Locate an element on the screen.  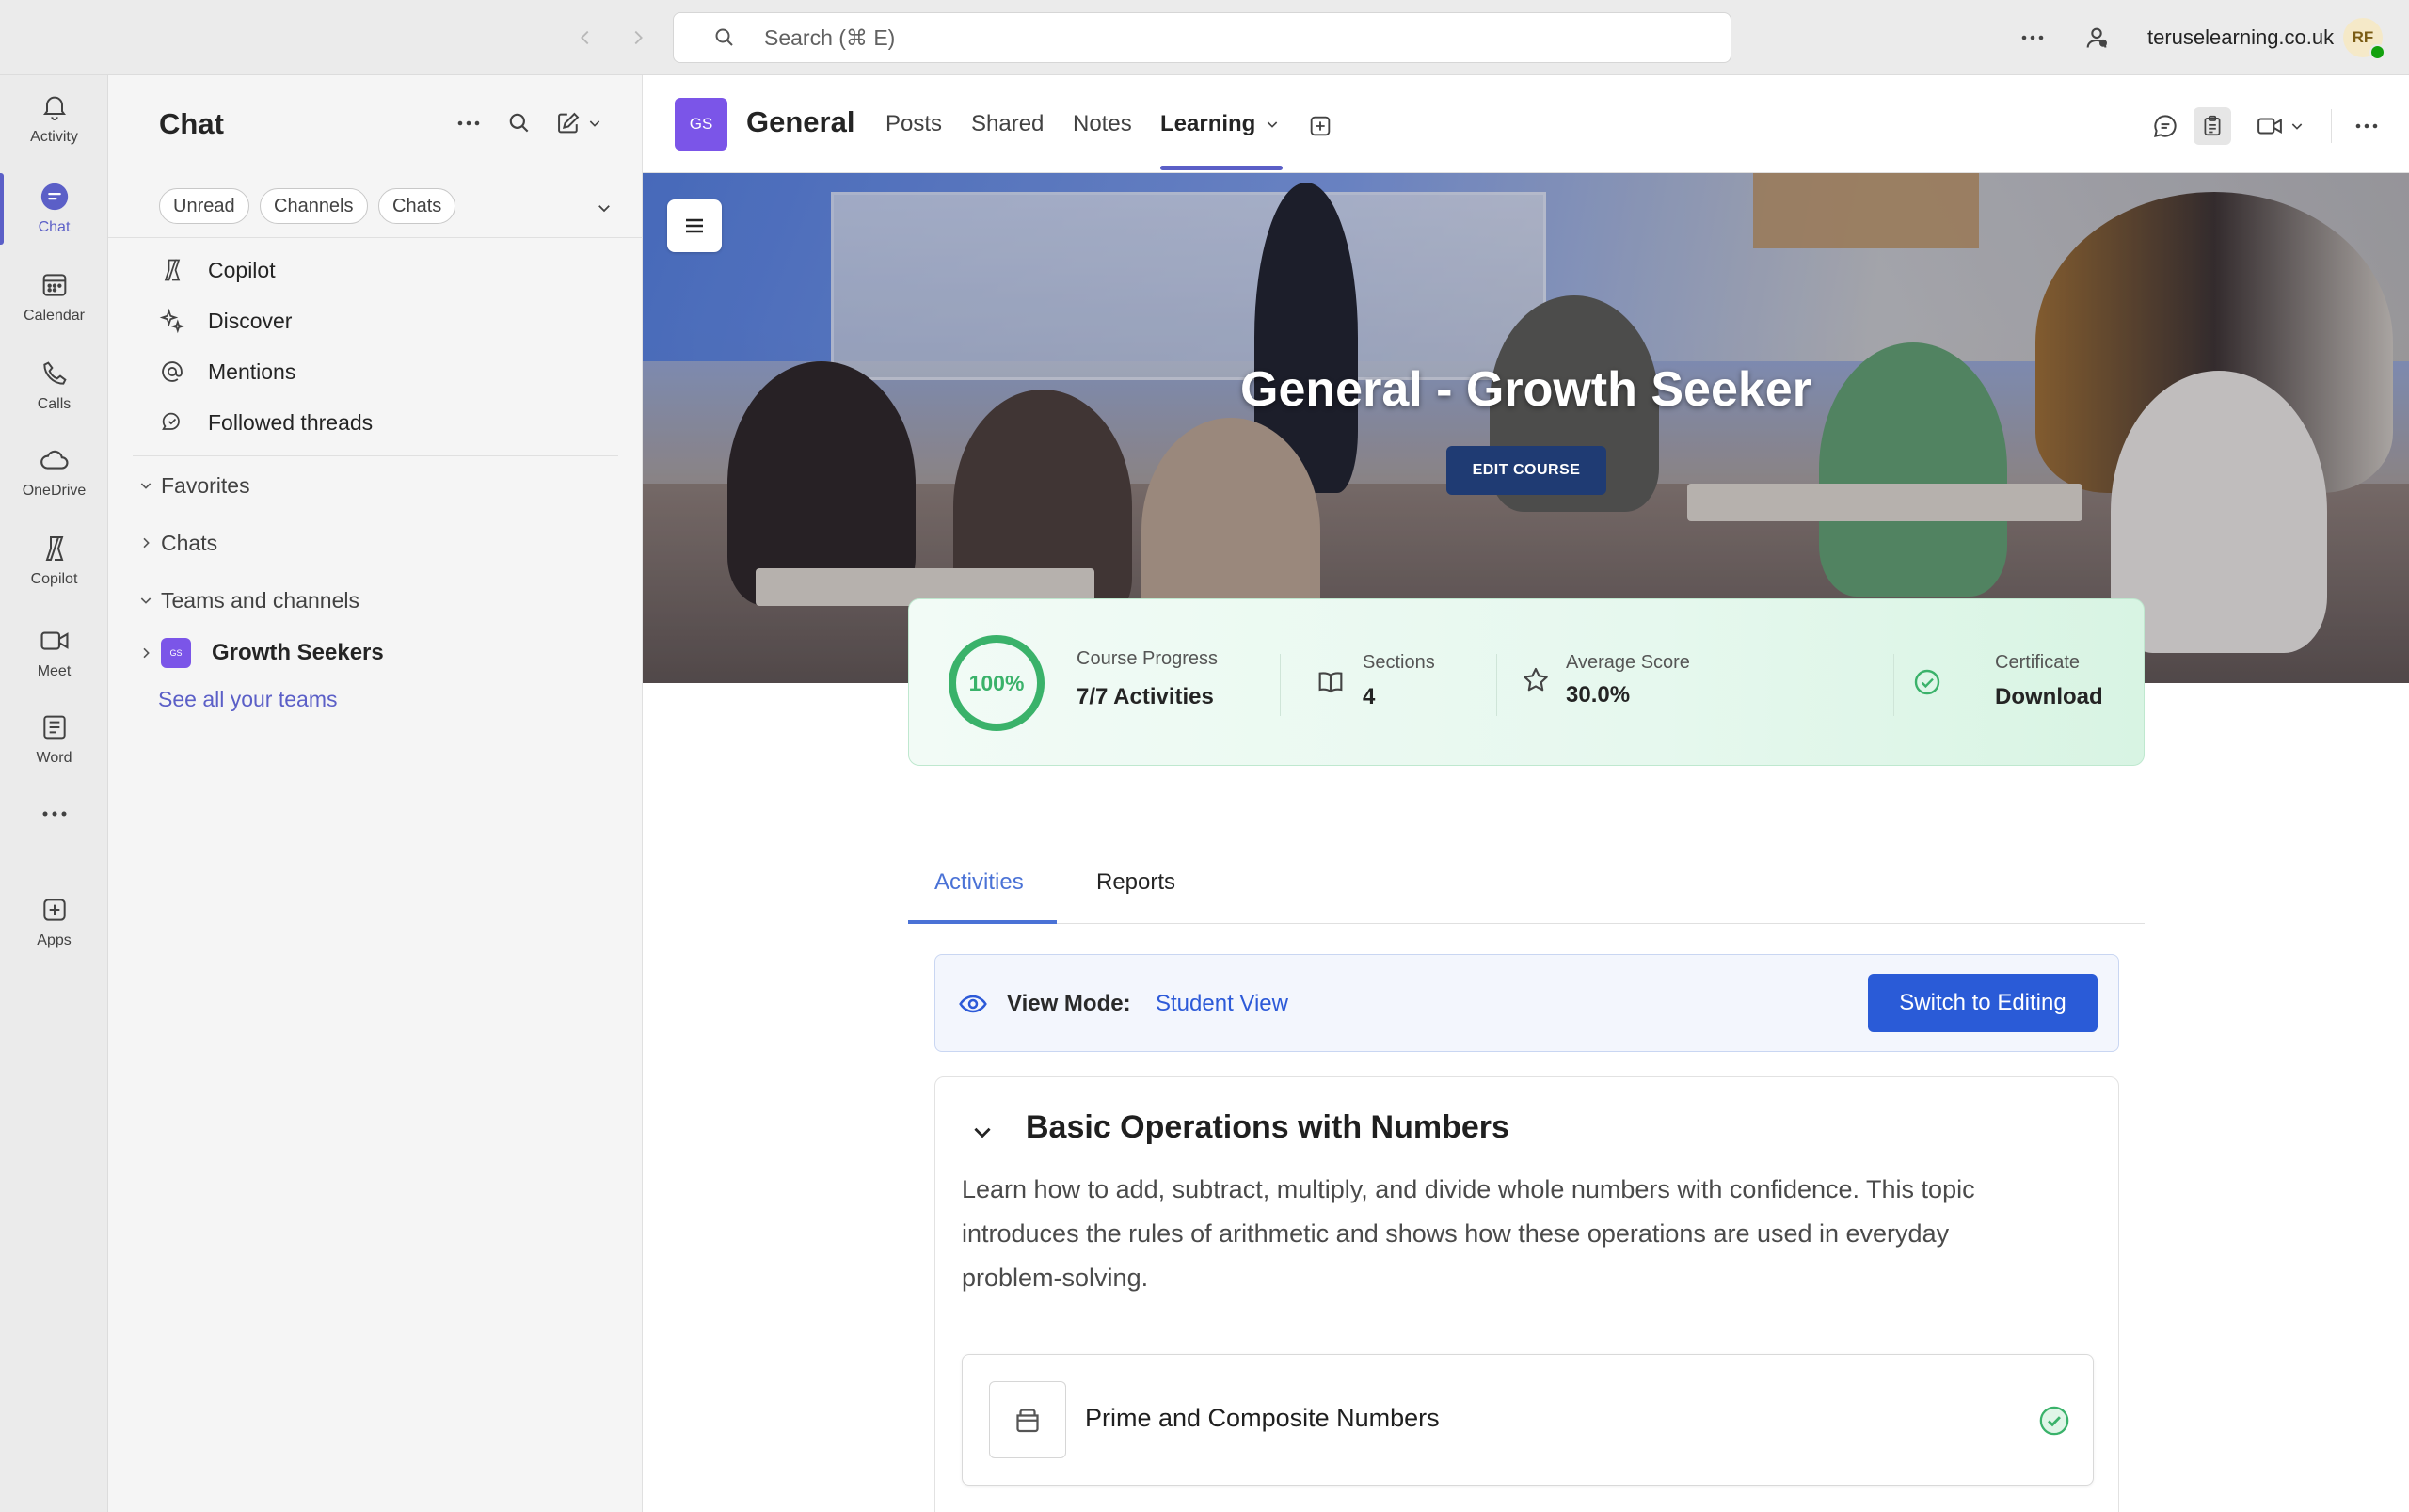
team-item-growth-seekers: GS Growth Seekers is located at coordinates (260, 653).